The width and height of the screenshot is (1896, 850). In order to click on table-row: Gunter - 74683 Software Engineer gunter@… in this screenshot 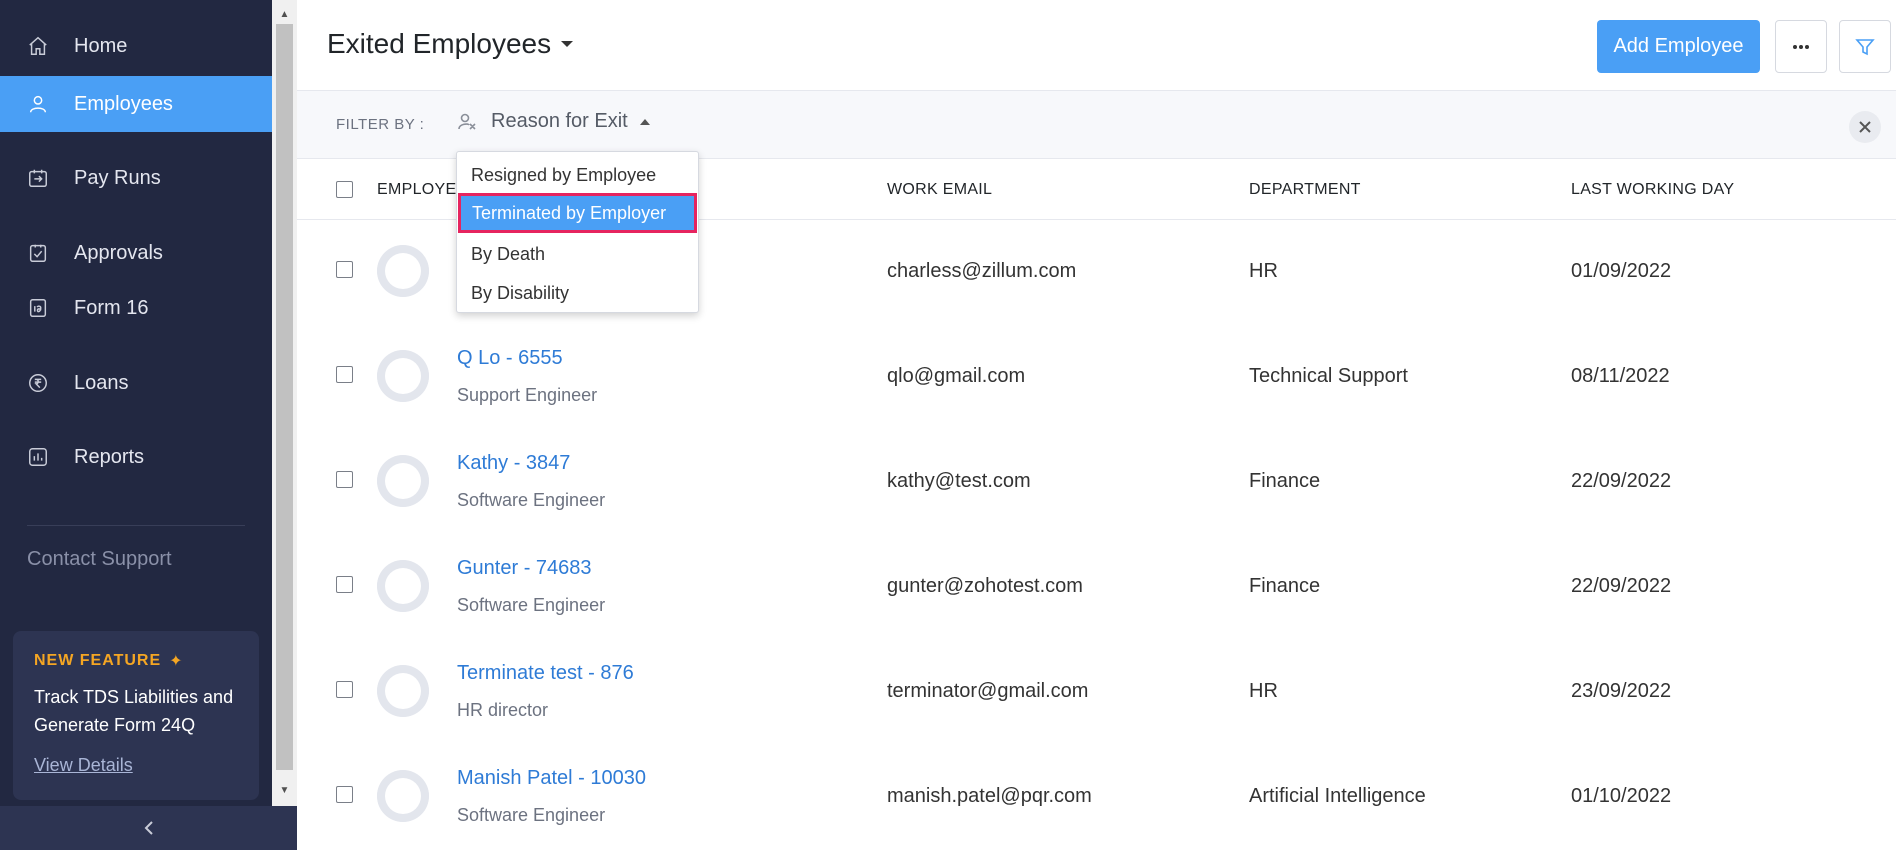, I will do `click(1096, 587)`.